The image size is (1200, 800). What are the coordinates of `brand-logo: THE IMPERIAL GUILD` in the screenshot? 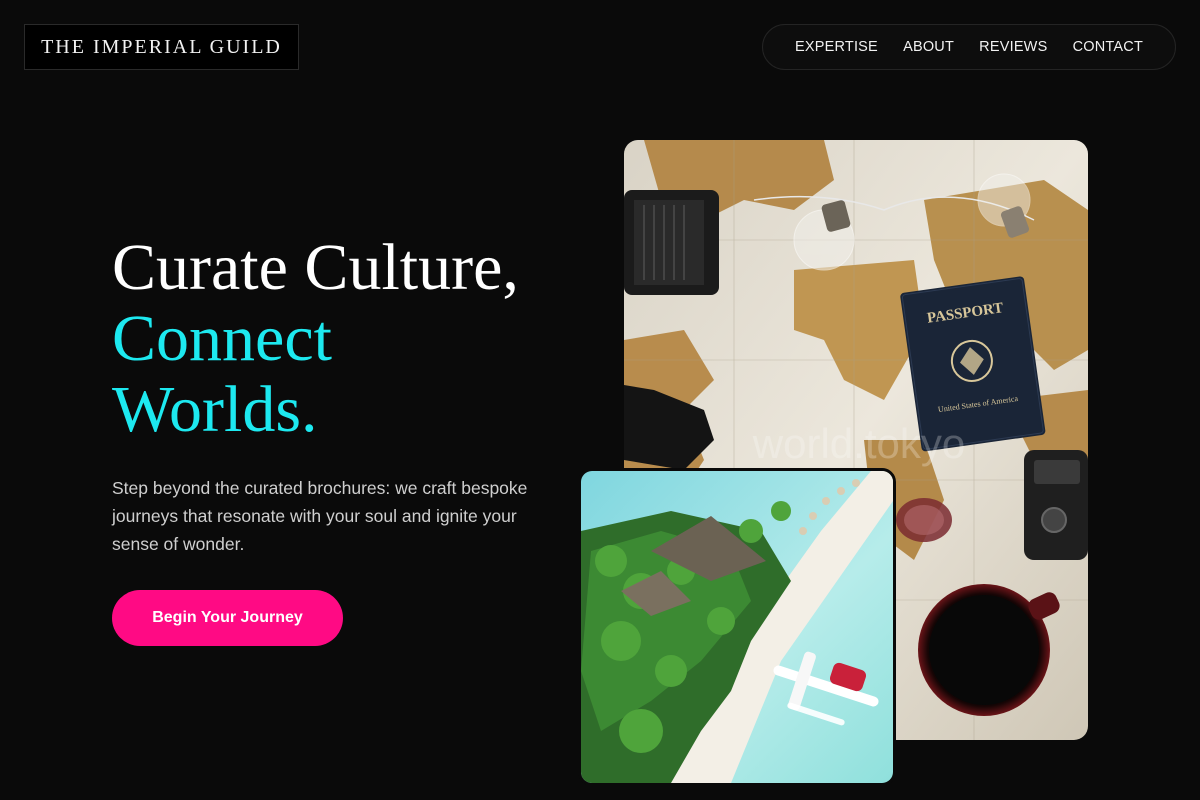 It's located at (161, 47).